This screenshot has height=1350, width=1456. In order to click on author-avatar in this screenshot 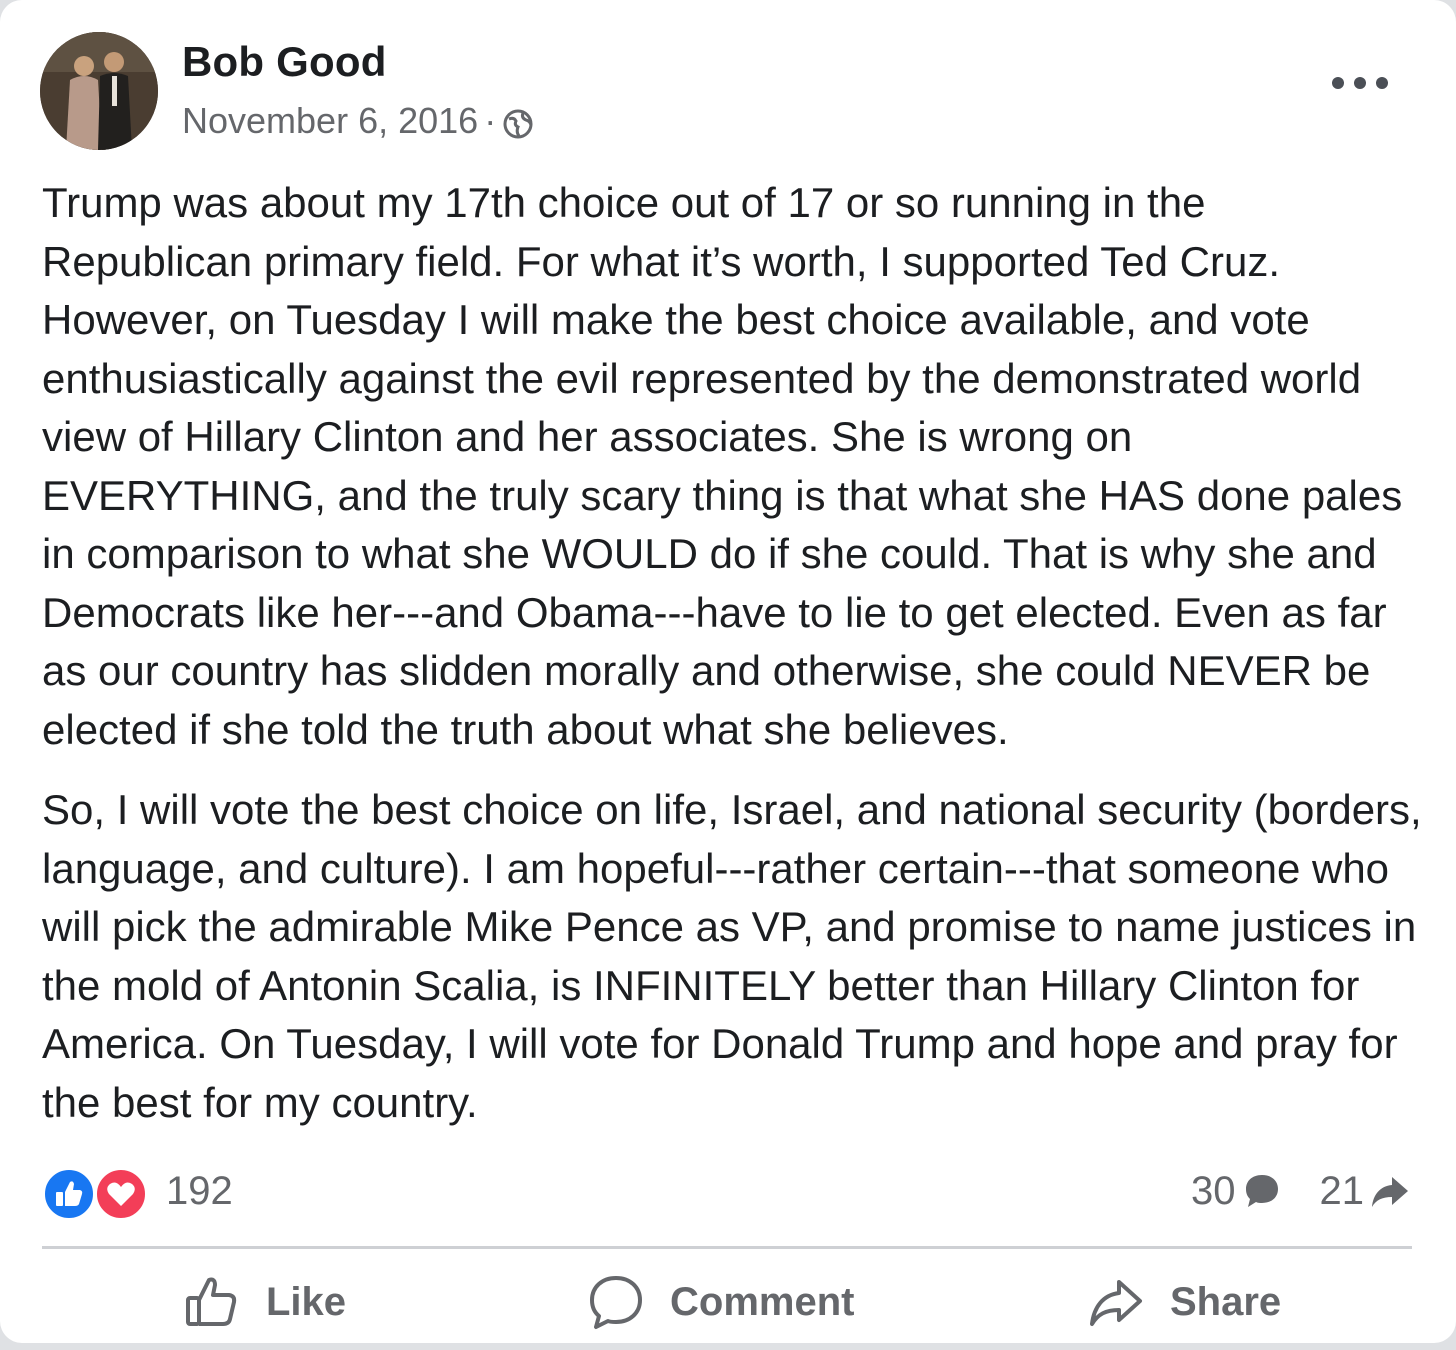, I will do `click(99, 91)`.